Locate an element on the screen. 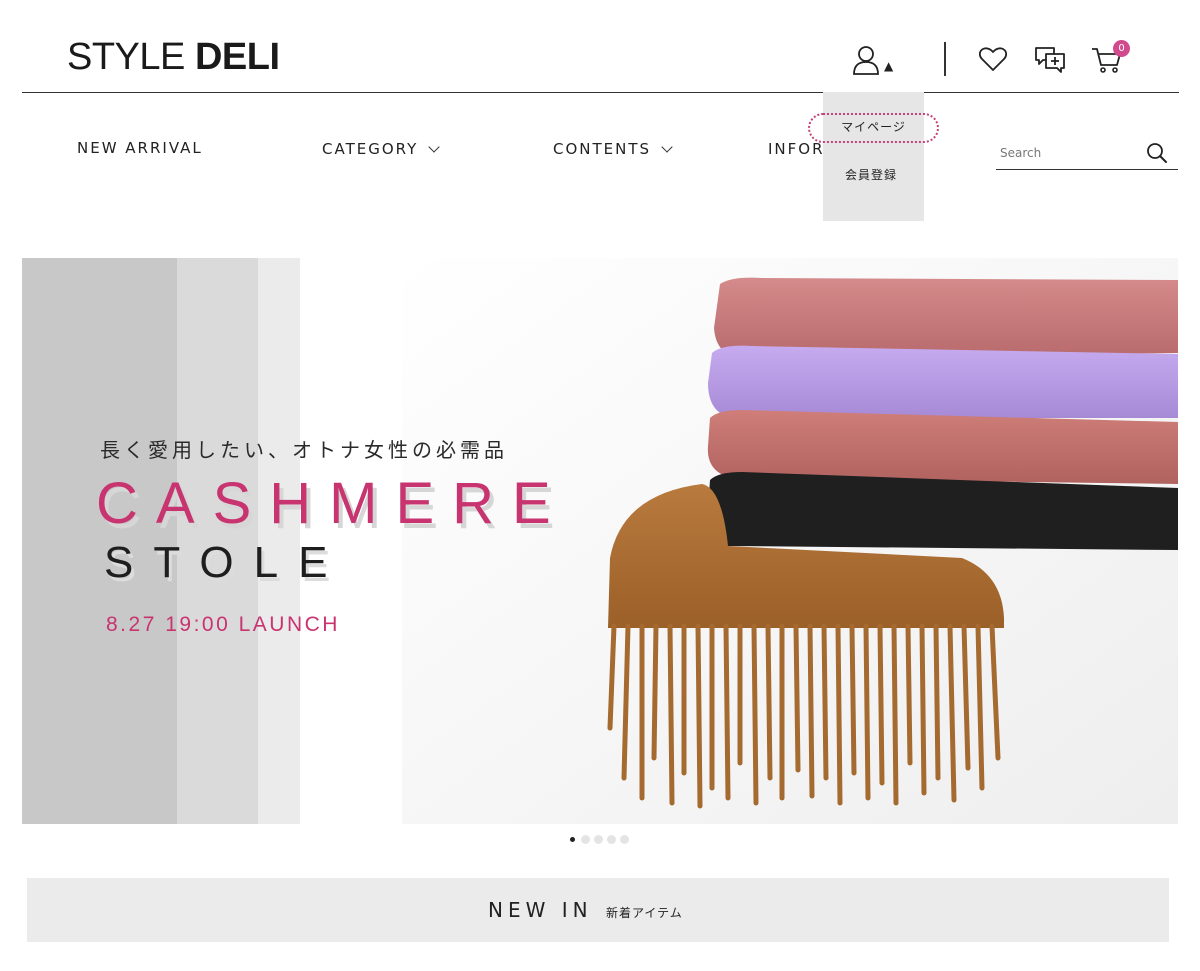 The height and width of the screenshot is (971, 1200). nav-new-arrival-label: NEW ARRIVAL is located at coordinates (140, 148).